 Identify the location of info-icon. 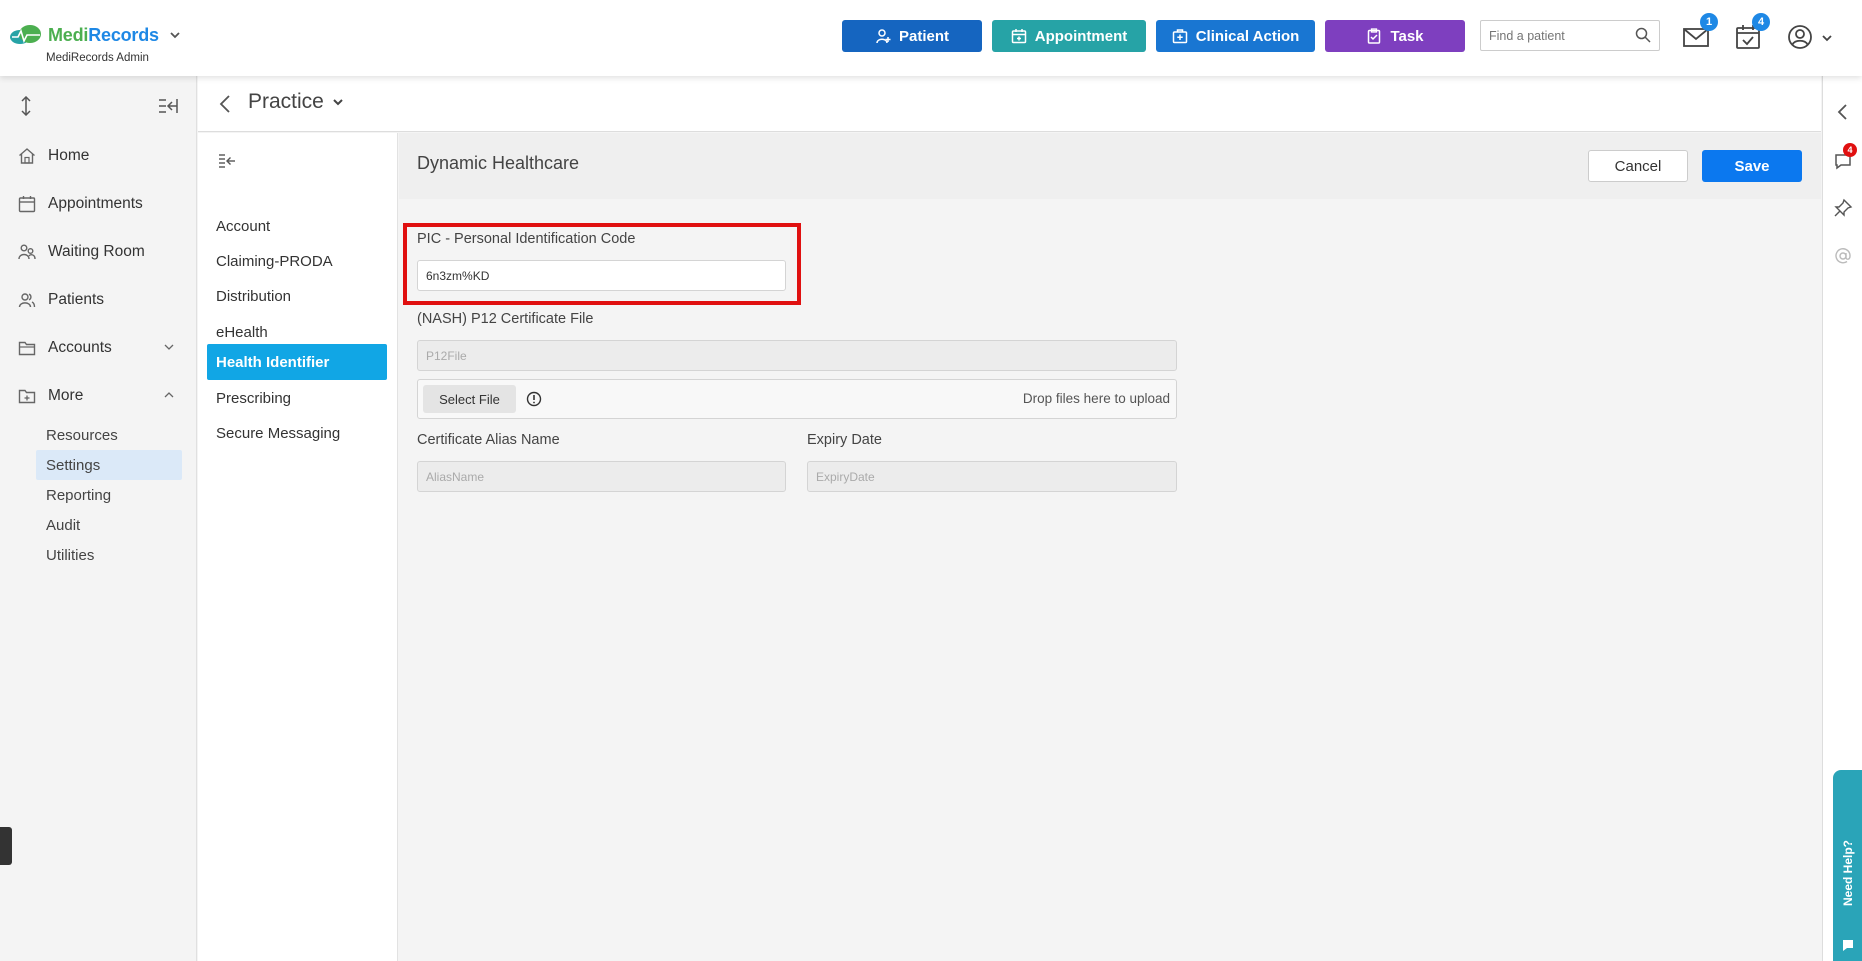
(534, 399).